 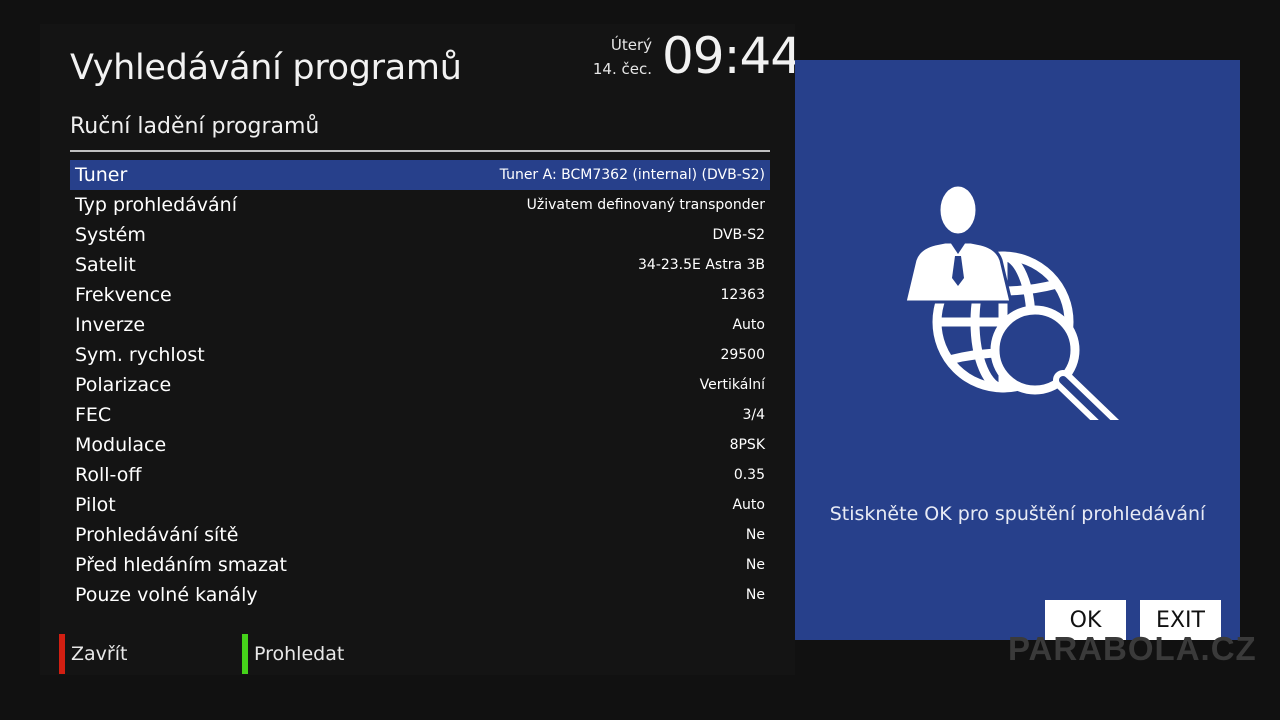 I want to click on setting-row-network-scan: Prohledávání sítě Ne, so click(x=420, y=535).